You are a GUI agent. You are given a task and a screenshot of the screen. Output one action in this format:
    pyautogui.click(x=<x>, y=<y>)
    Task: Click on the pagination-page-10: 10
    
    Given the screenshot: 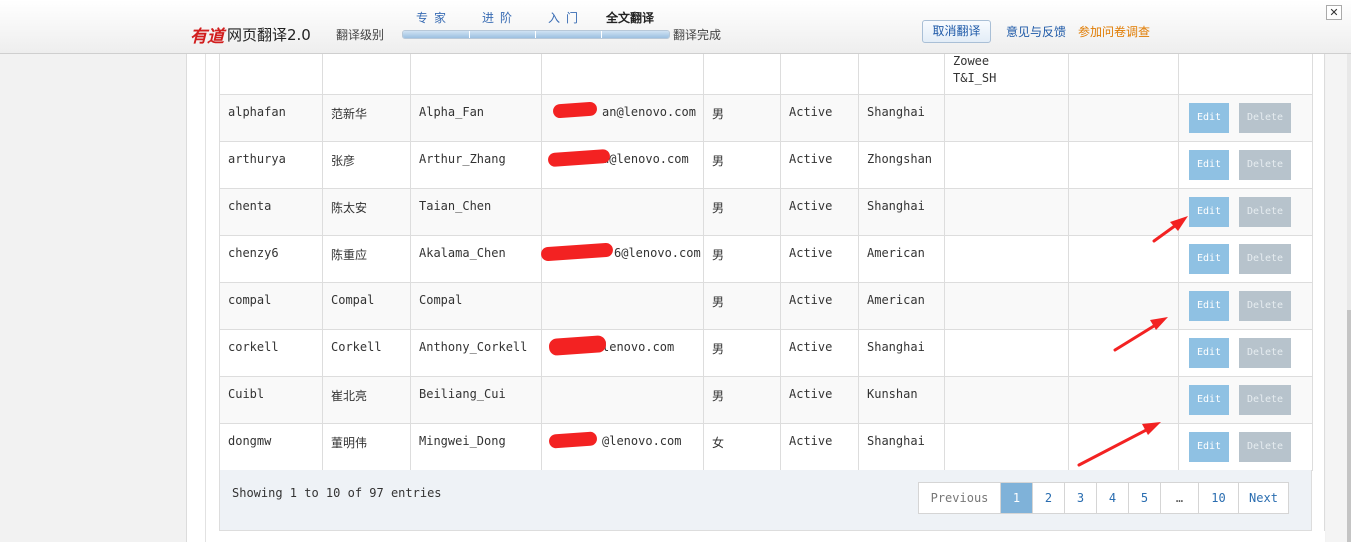 What is the action you would take?
    pyautogui.click(x=1218, y=498)
    